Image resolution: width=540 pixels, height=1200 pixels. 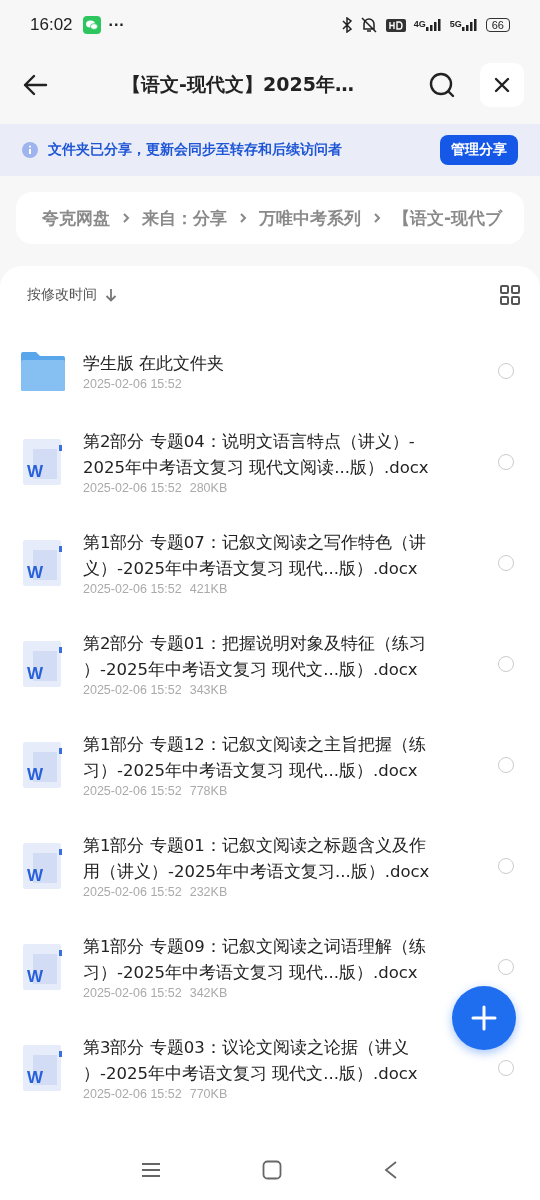 I want to click on grid-view-icon, so click(x=510, y=295).